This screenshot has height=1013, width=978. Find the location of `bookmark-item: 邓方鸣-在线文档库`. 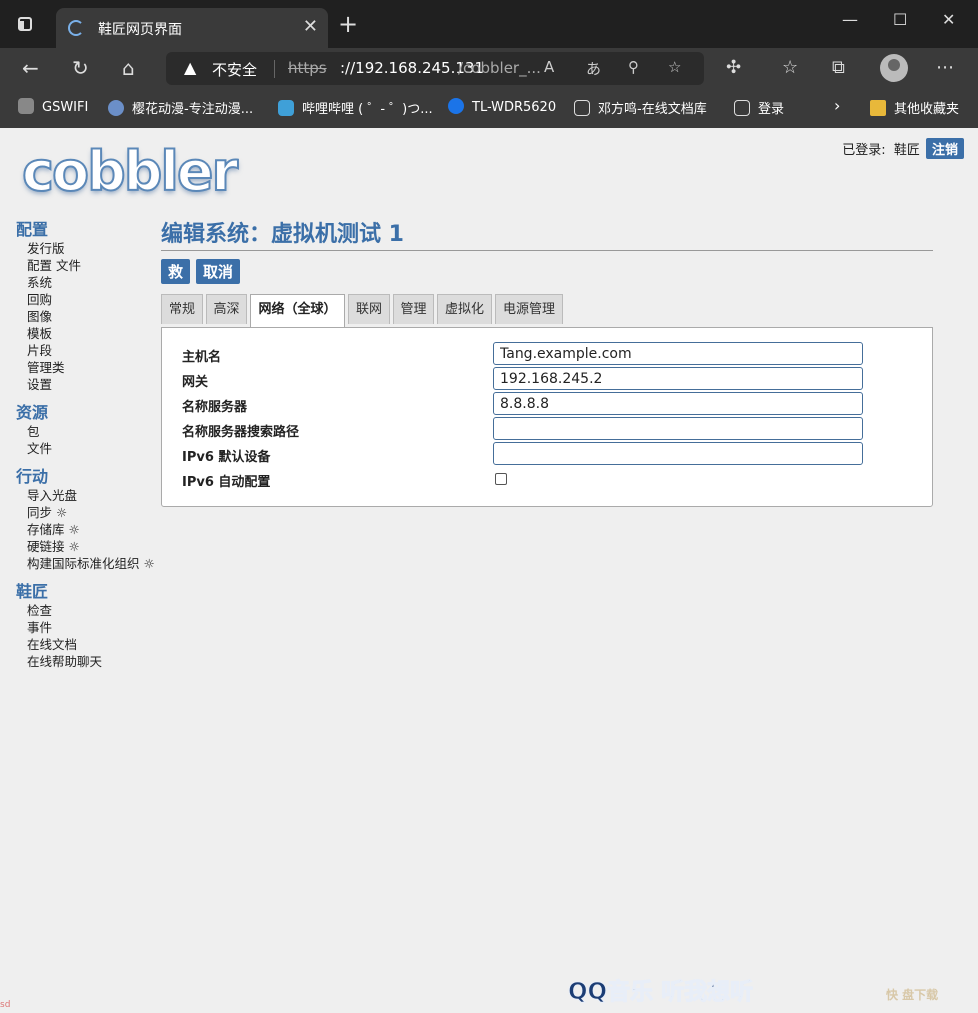

bookmark-item: 邓方鸣-在线文档库 is located at coordinates (640, 107).